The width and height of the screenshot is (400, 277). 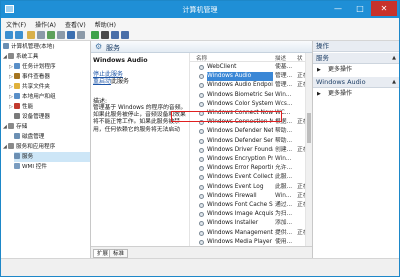 I want to click on users-icon, so click(x=17, y=96).